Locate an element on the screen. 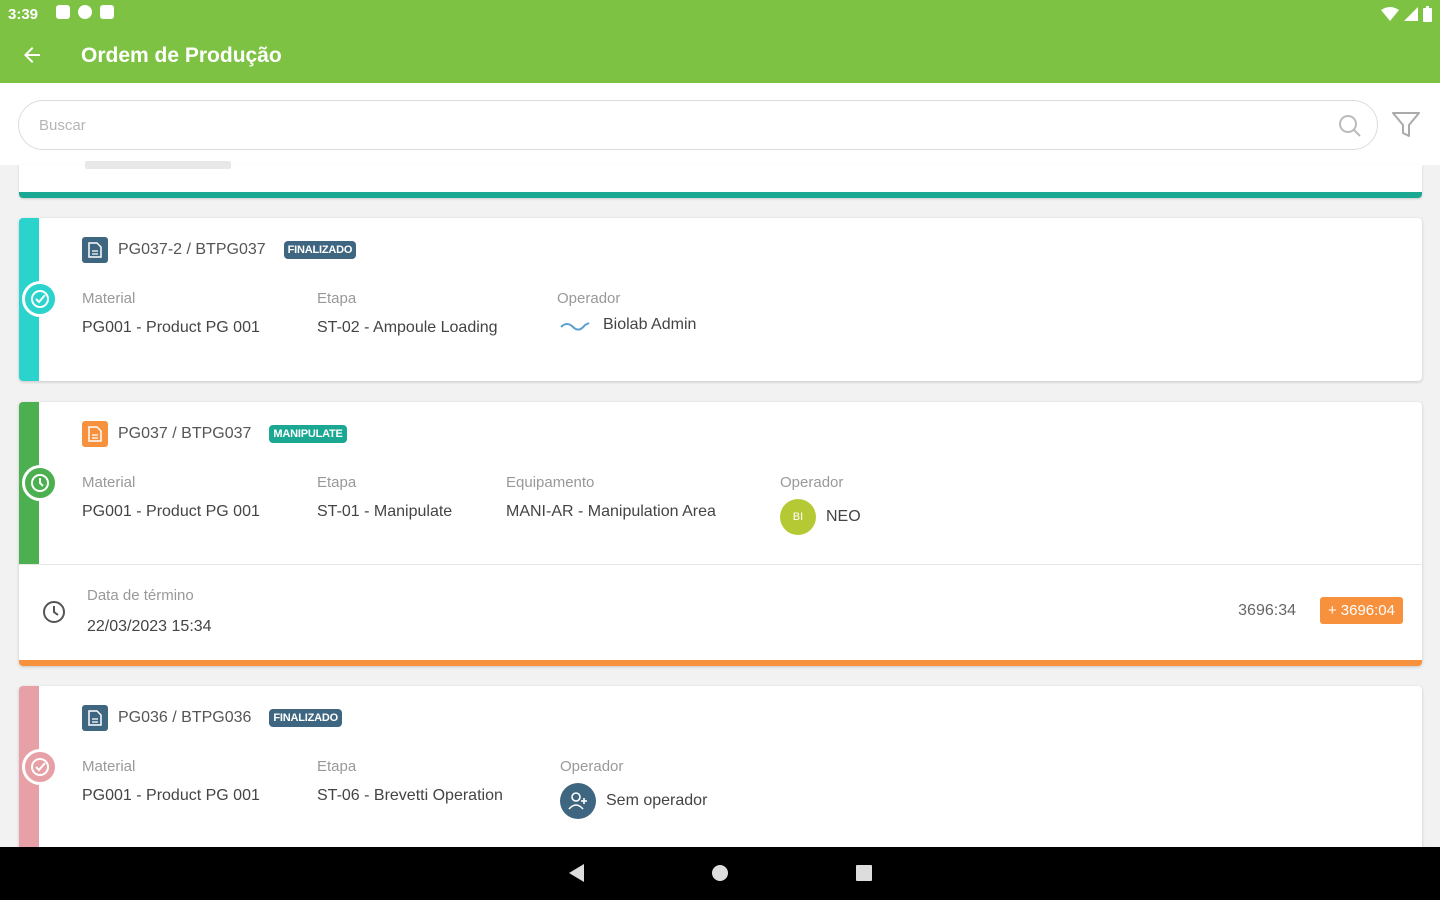  operador-value: Biolab Admin is located at coordinates (626, 325).